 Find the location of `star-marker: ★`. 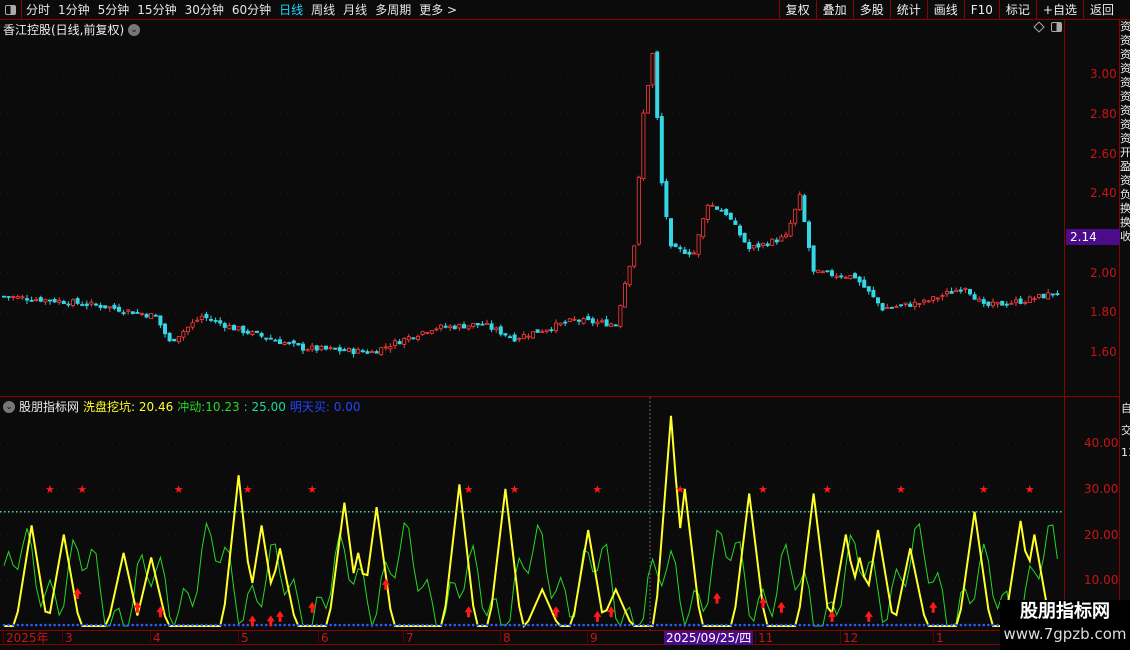

star-marker: ★ is located at coordinates (984, 489).